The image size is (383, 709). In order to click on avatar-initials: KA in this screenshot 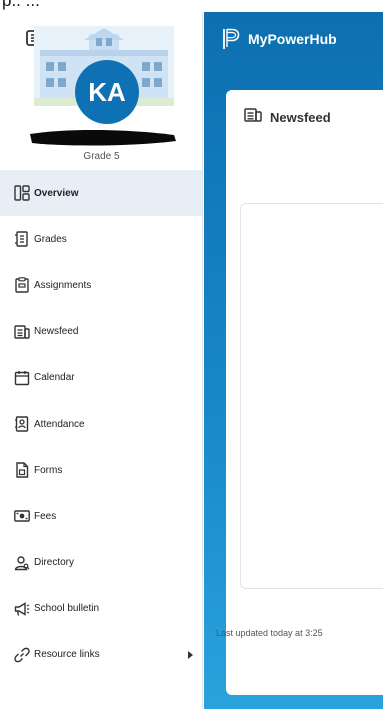, I will do `click(107, 91)`.